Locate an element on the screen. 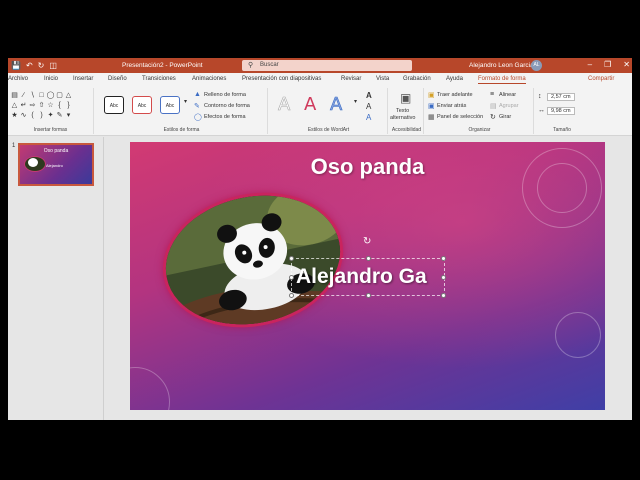  brace-icon: } is located at coordinates (68, 106).